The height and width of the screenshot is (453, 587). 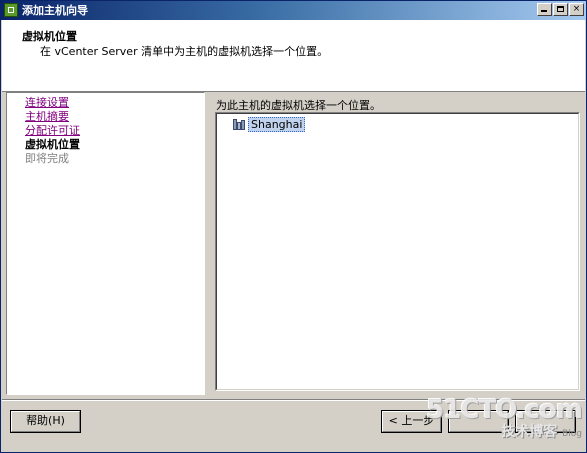 I want to click on close-icon: ×, so click(x=576, y=9).